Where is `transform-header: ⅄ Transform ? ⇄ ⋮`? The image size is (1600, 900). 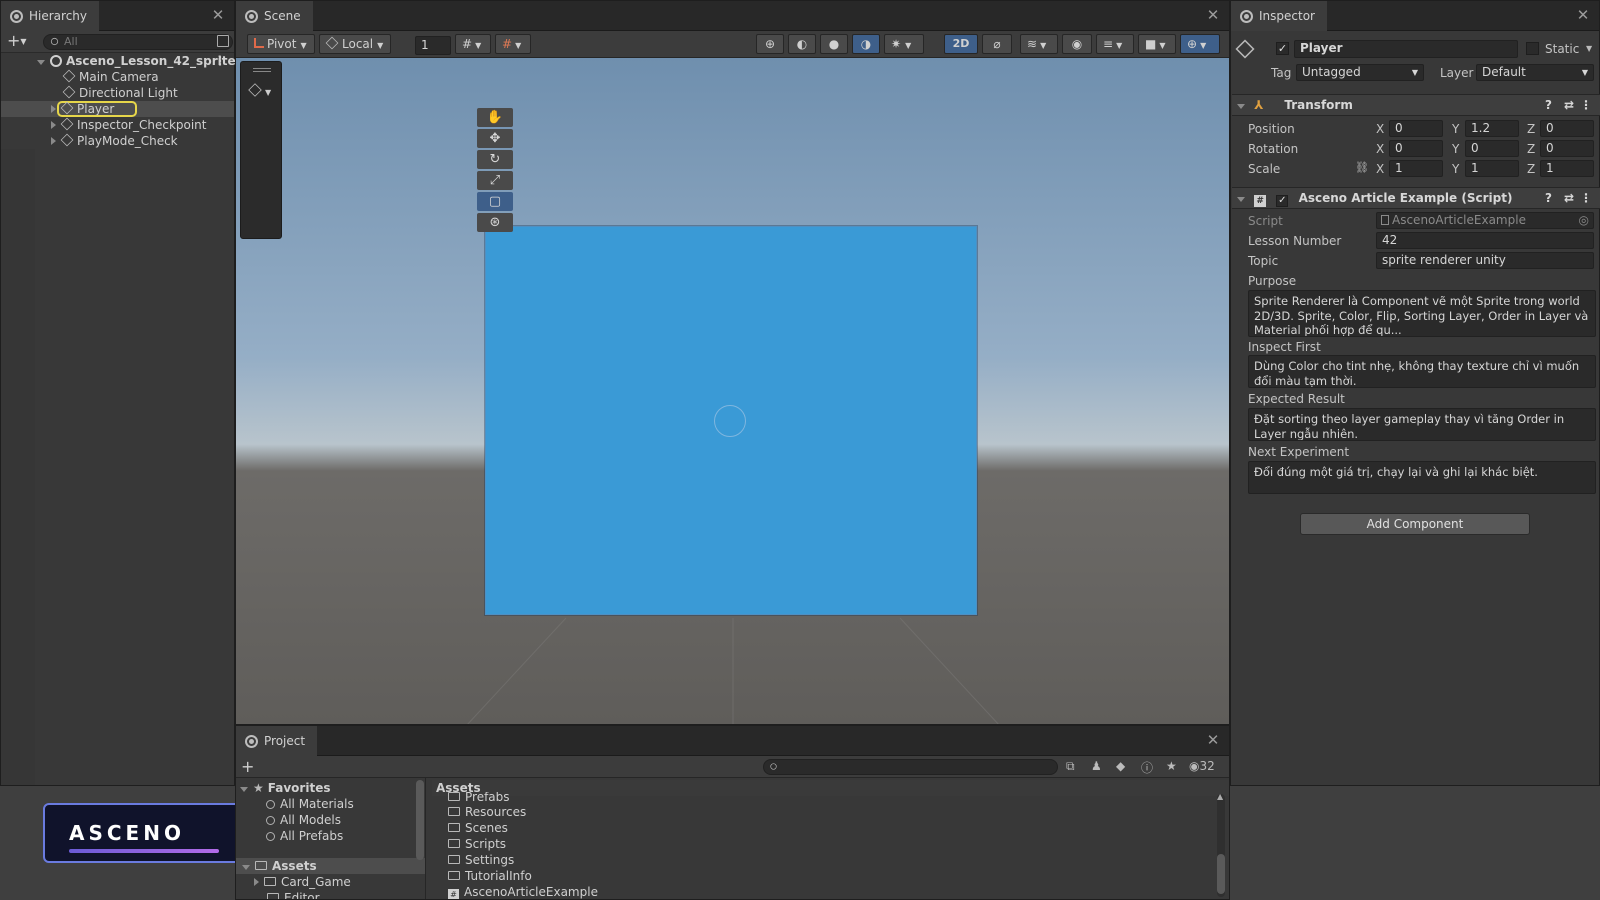
transform-header: ⅄ Transform ? ⇄ ⋮ is located at coordinates (1416, 105).